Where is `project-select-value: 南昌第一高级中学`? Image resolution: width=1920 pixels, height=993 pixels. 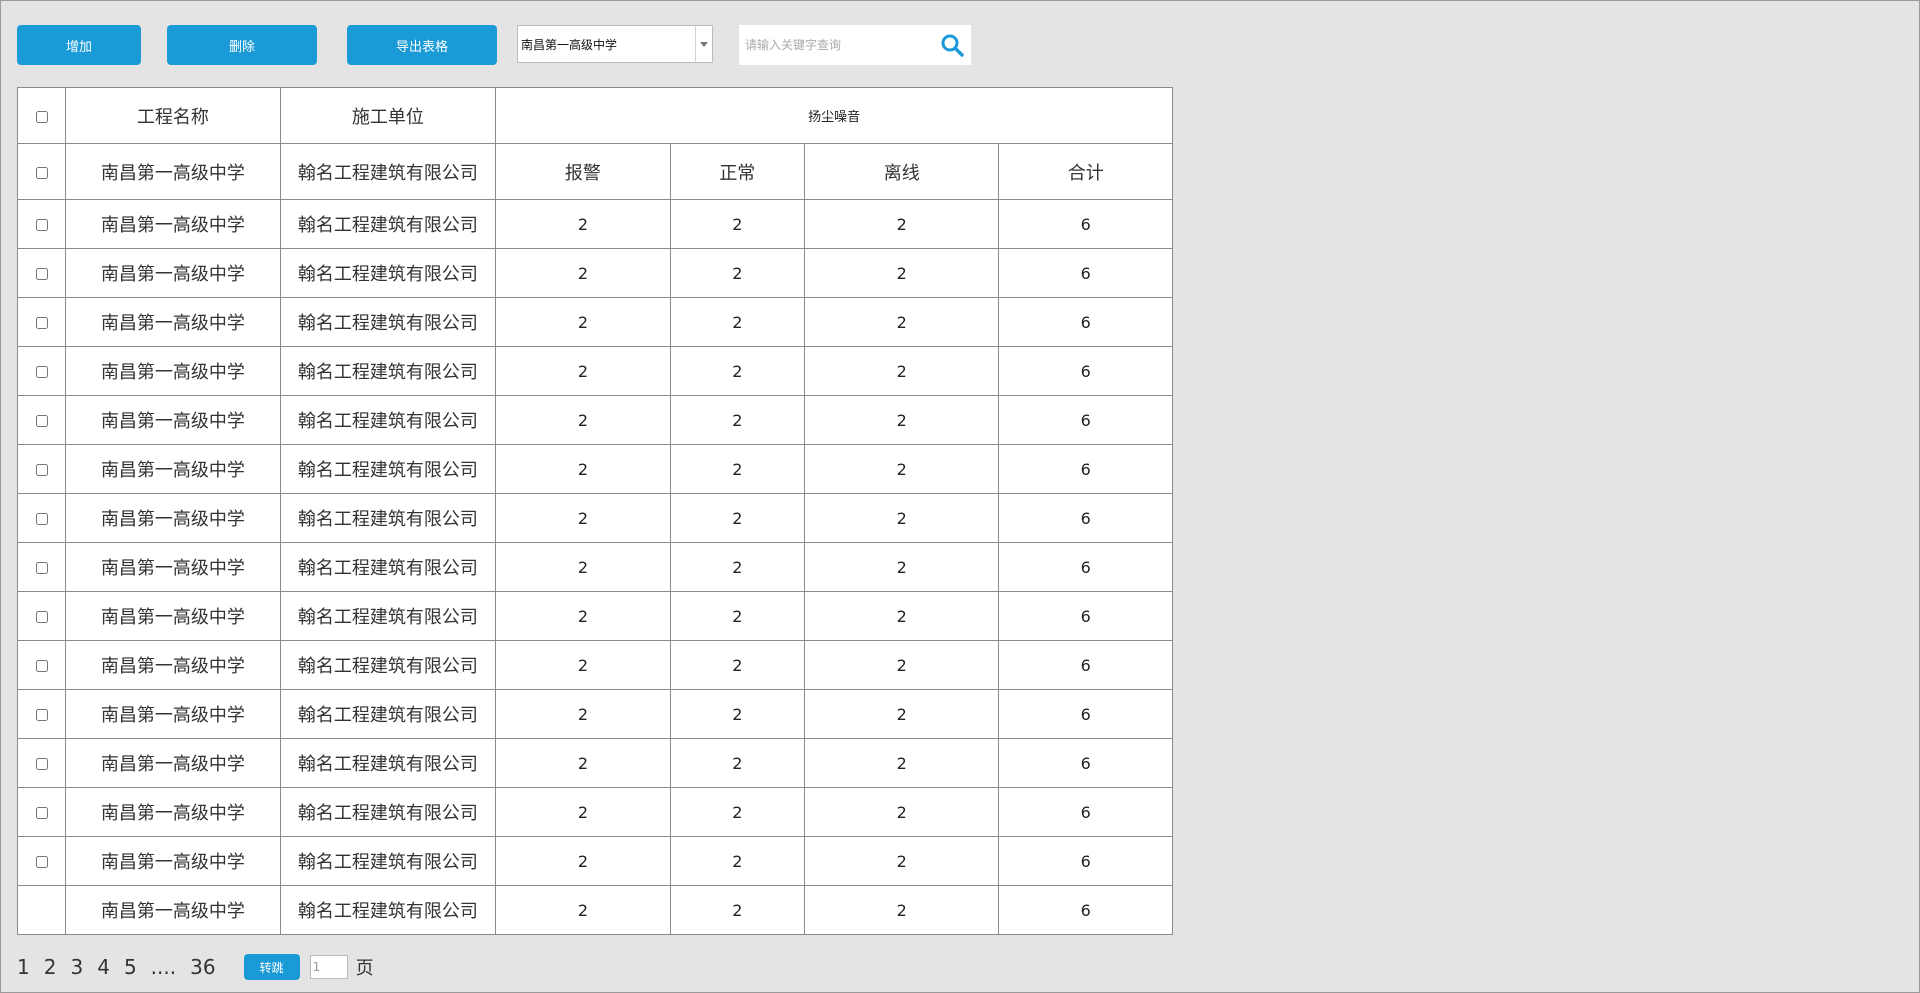
project-select-value: 南昌第一高级中学 is located at coordinates (569, 44).